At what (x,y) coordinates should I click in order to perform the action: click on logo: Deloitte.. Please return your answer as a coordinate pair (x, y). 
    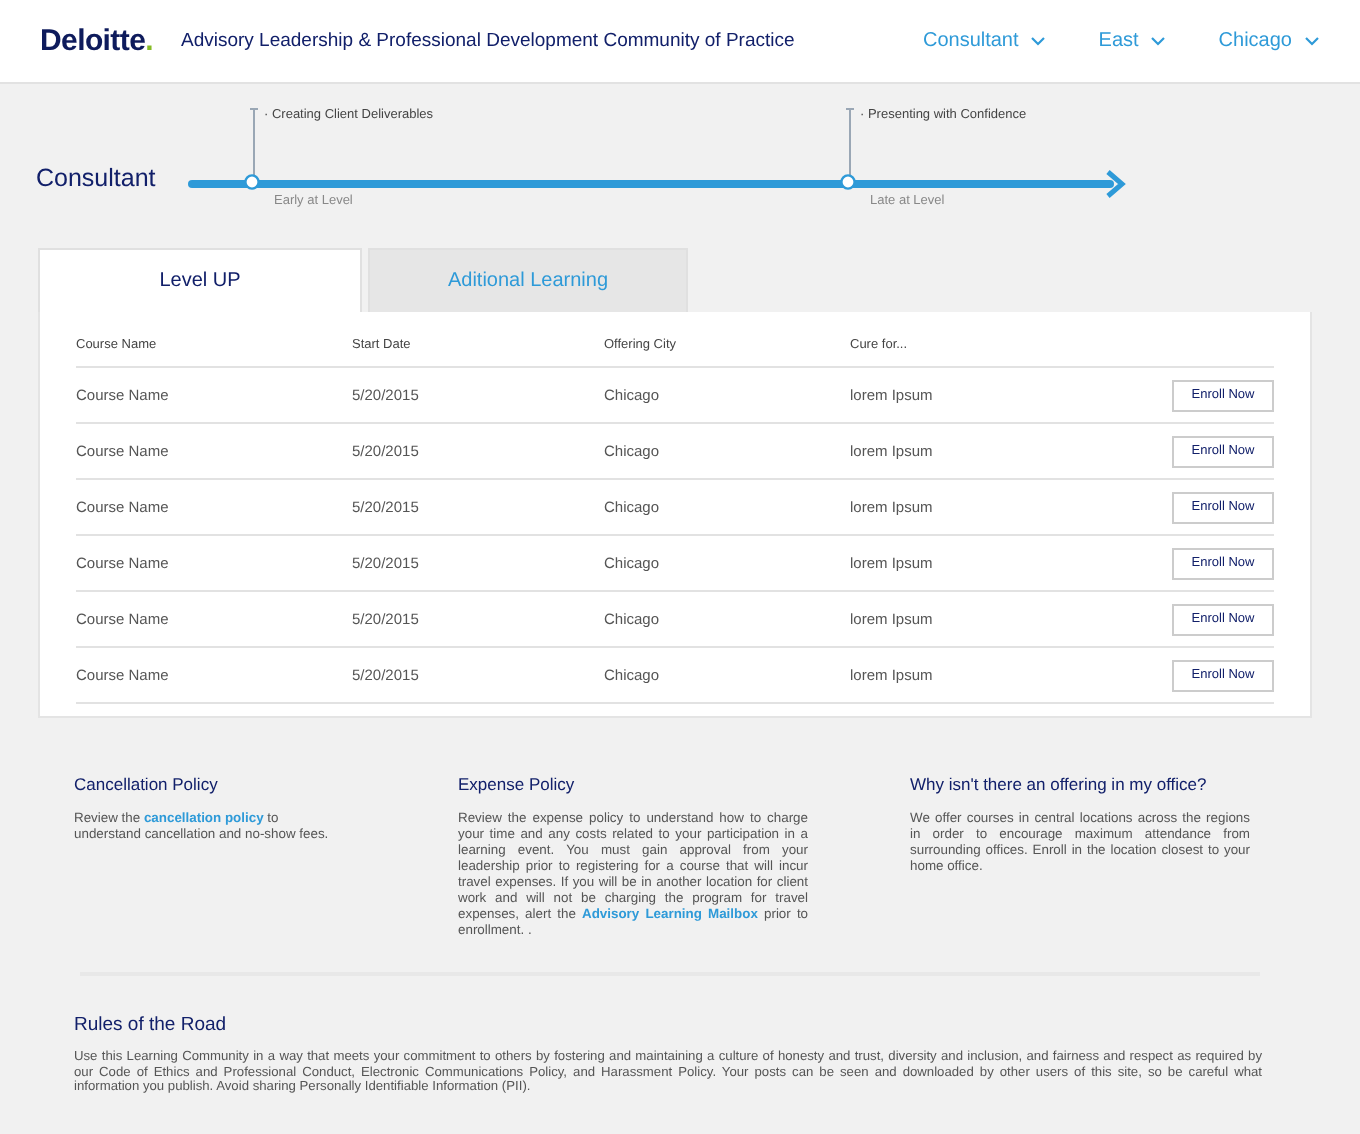
    Looking at the image, I should click on (96, 41).